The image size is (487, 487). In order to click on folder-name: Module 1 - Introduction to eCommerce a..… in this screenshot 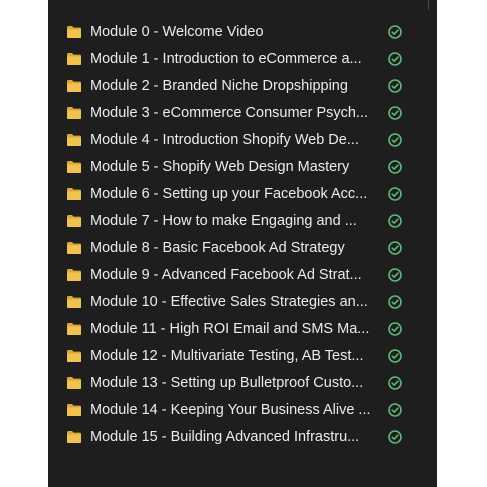, I will do `click(226, 59)`.